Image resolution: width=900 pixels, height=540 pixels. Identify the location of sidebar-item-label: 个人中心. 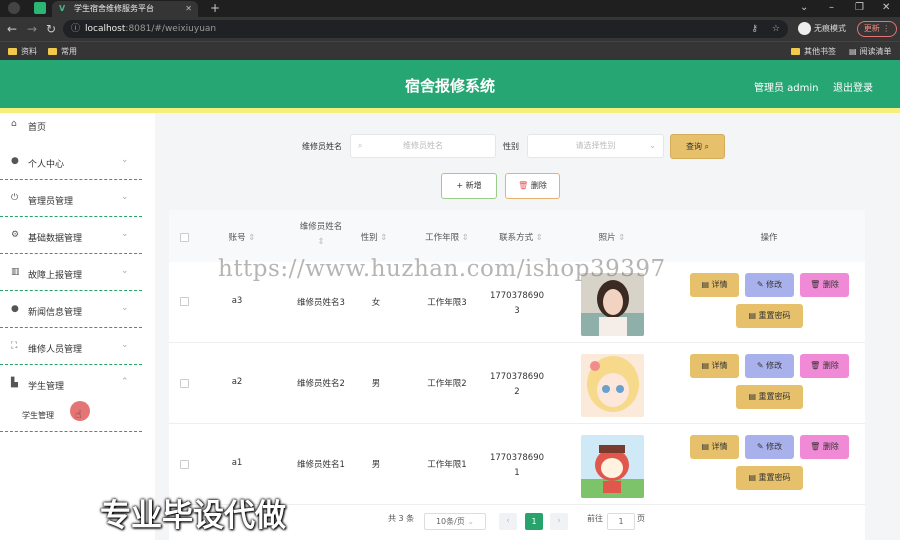
(46, 165).